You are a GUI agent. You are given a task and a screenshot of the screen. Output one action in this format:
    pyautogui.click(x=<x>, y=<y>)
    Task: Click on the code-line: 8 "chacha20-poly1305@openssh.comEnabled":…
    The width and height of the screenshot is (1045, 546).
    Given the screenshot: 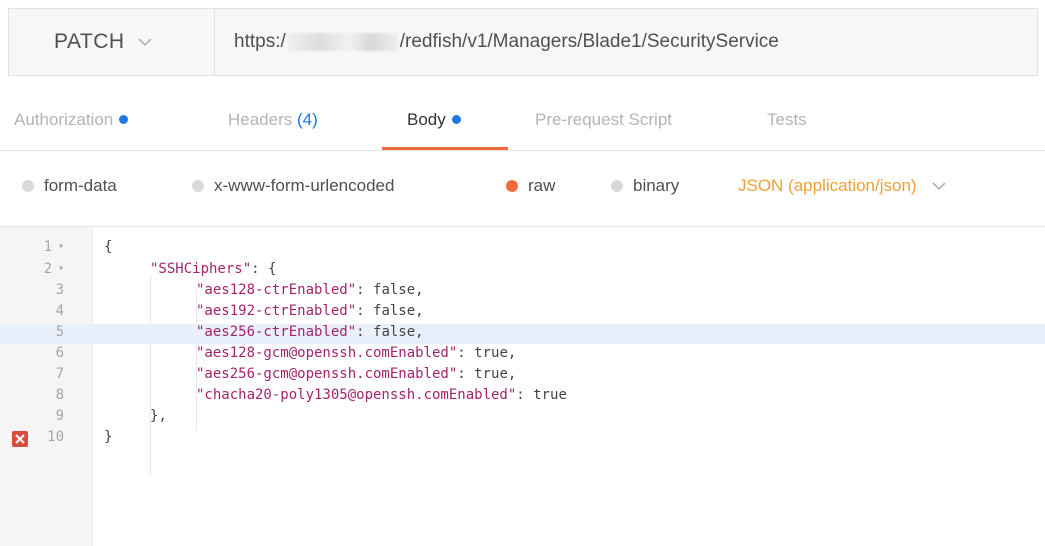 What is the action you would take?
    pyautogui.click(x=522, y=397)
    